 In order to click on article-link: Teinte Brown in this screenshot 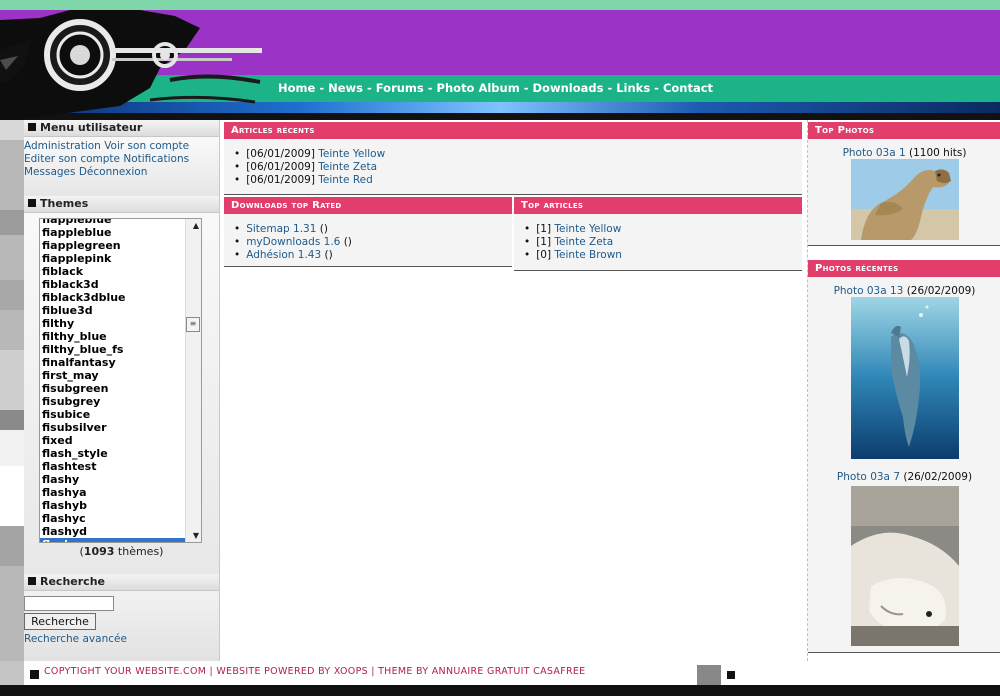, I will do `click(588, 255)`.